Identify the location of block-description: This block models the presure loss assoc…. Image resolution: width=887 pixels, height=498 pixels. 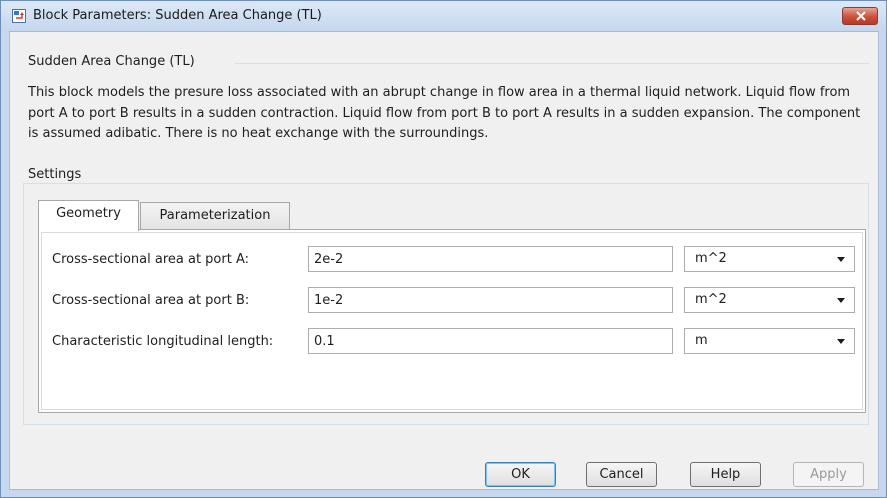
(444, 113).